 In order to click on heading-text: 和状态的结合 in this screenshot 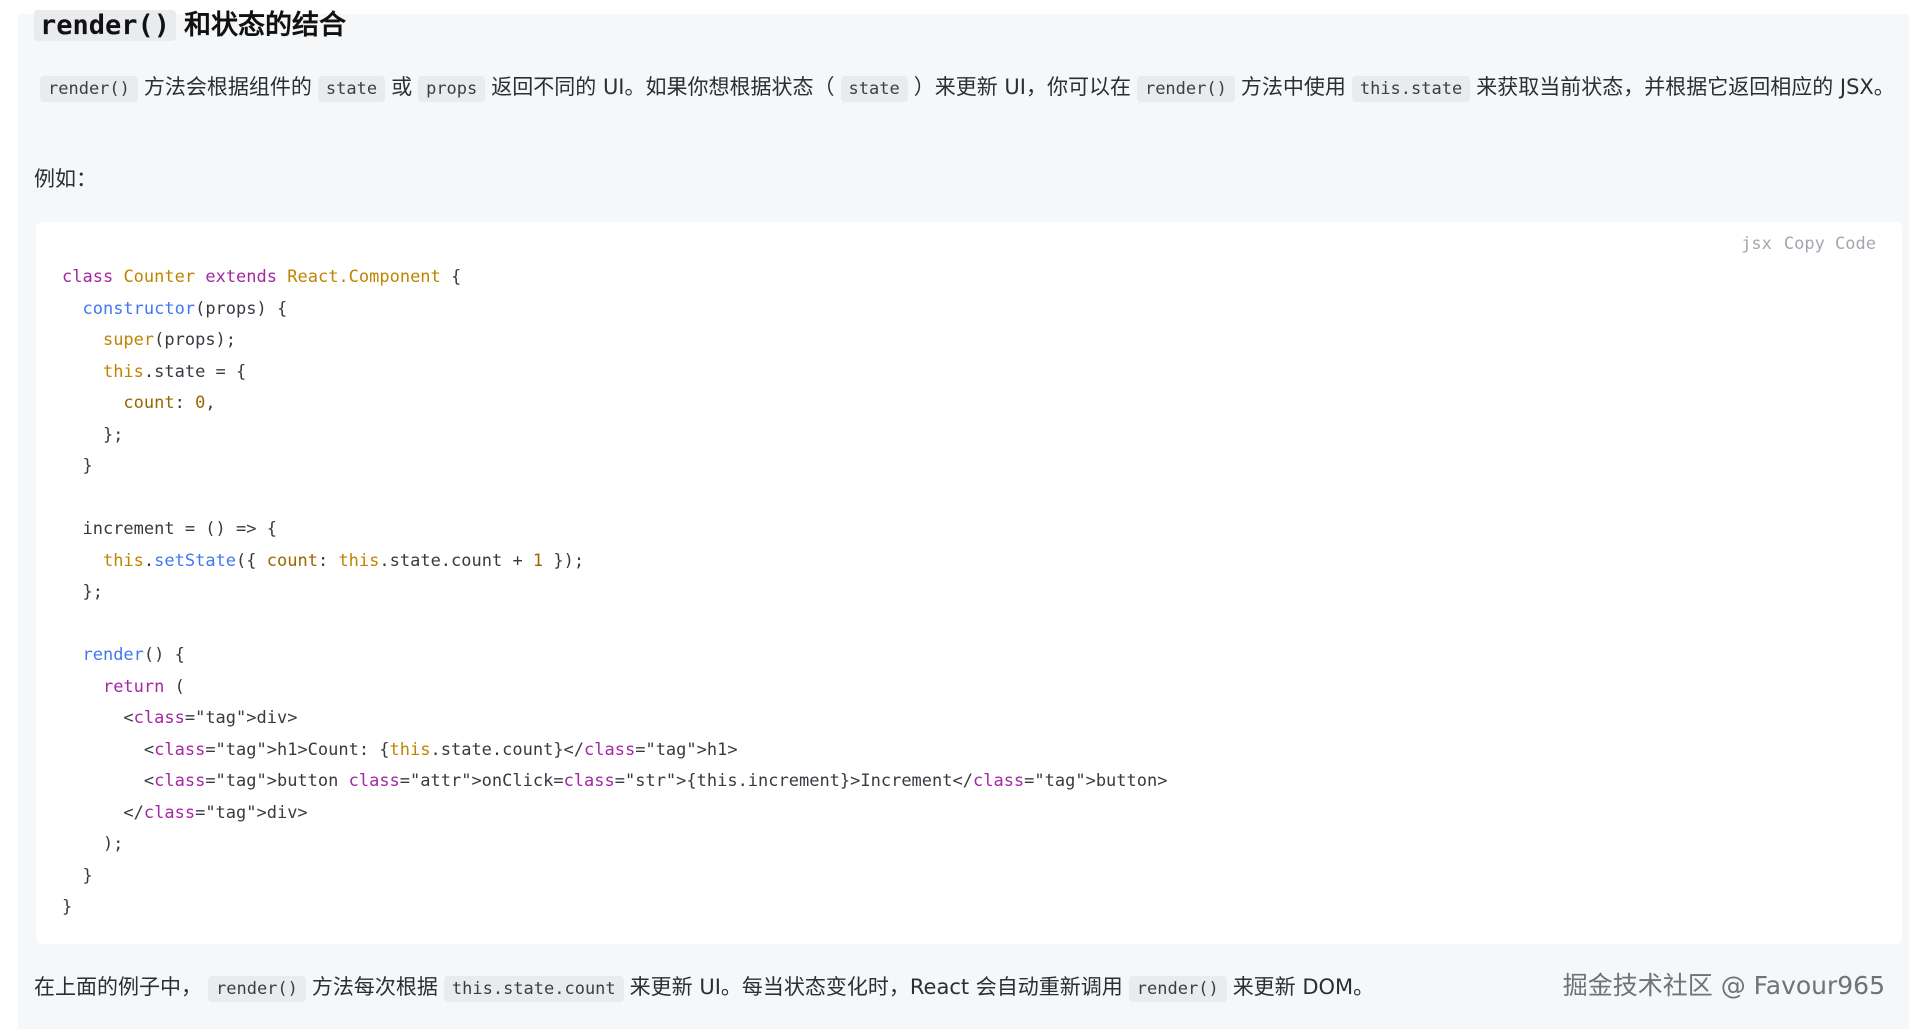, I will do `click(265, 25)`.